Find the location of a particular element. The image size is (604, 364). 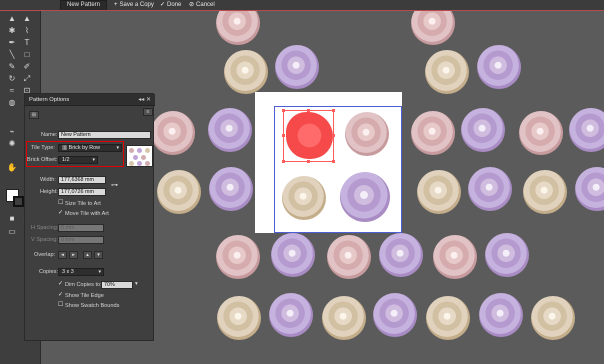

panel-menu-icon: ≡ is located at coordinates (148, 112).